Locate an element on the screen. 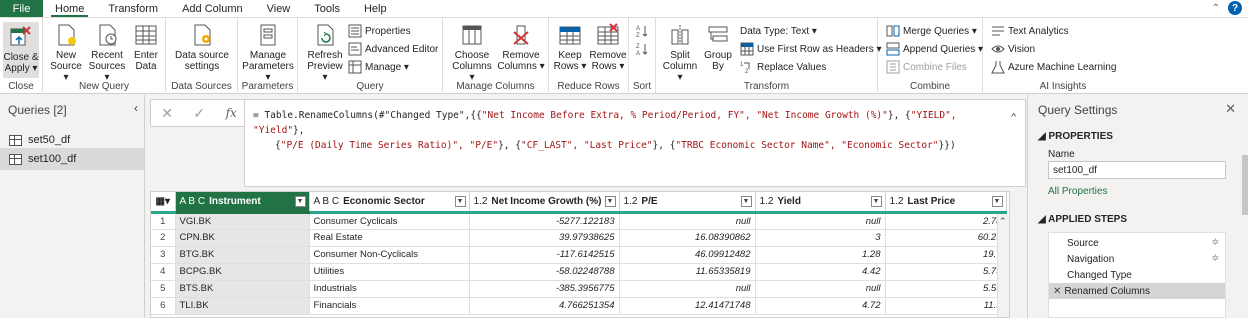  step-navigation: Navigation ✲ is located at coordinates (1137, 259).